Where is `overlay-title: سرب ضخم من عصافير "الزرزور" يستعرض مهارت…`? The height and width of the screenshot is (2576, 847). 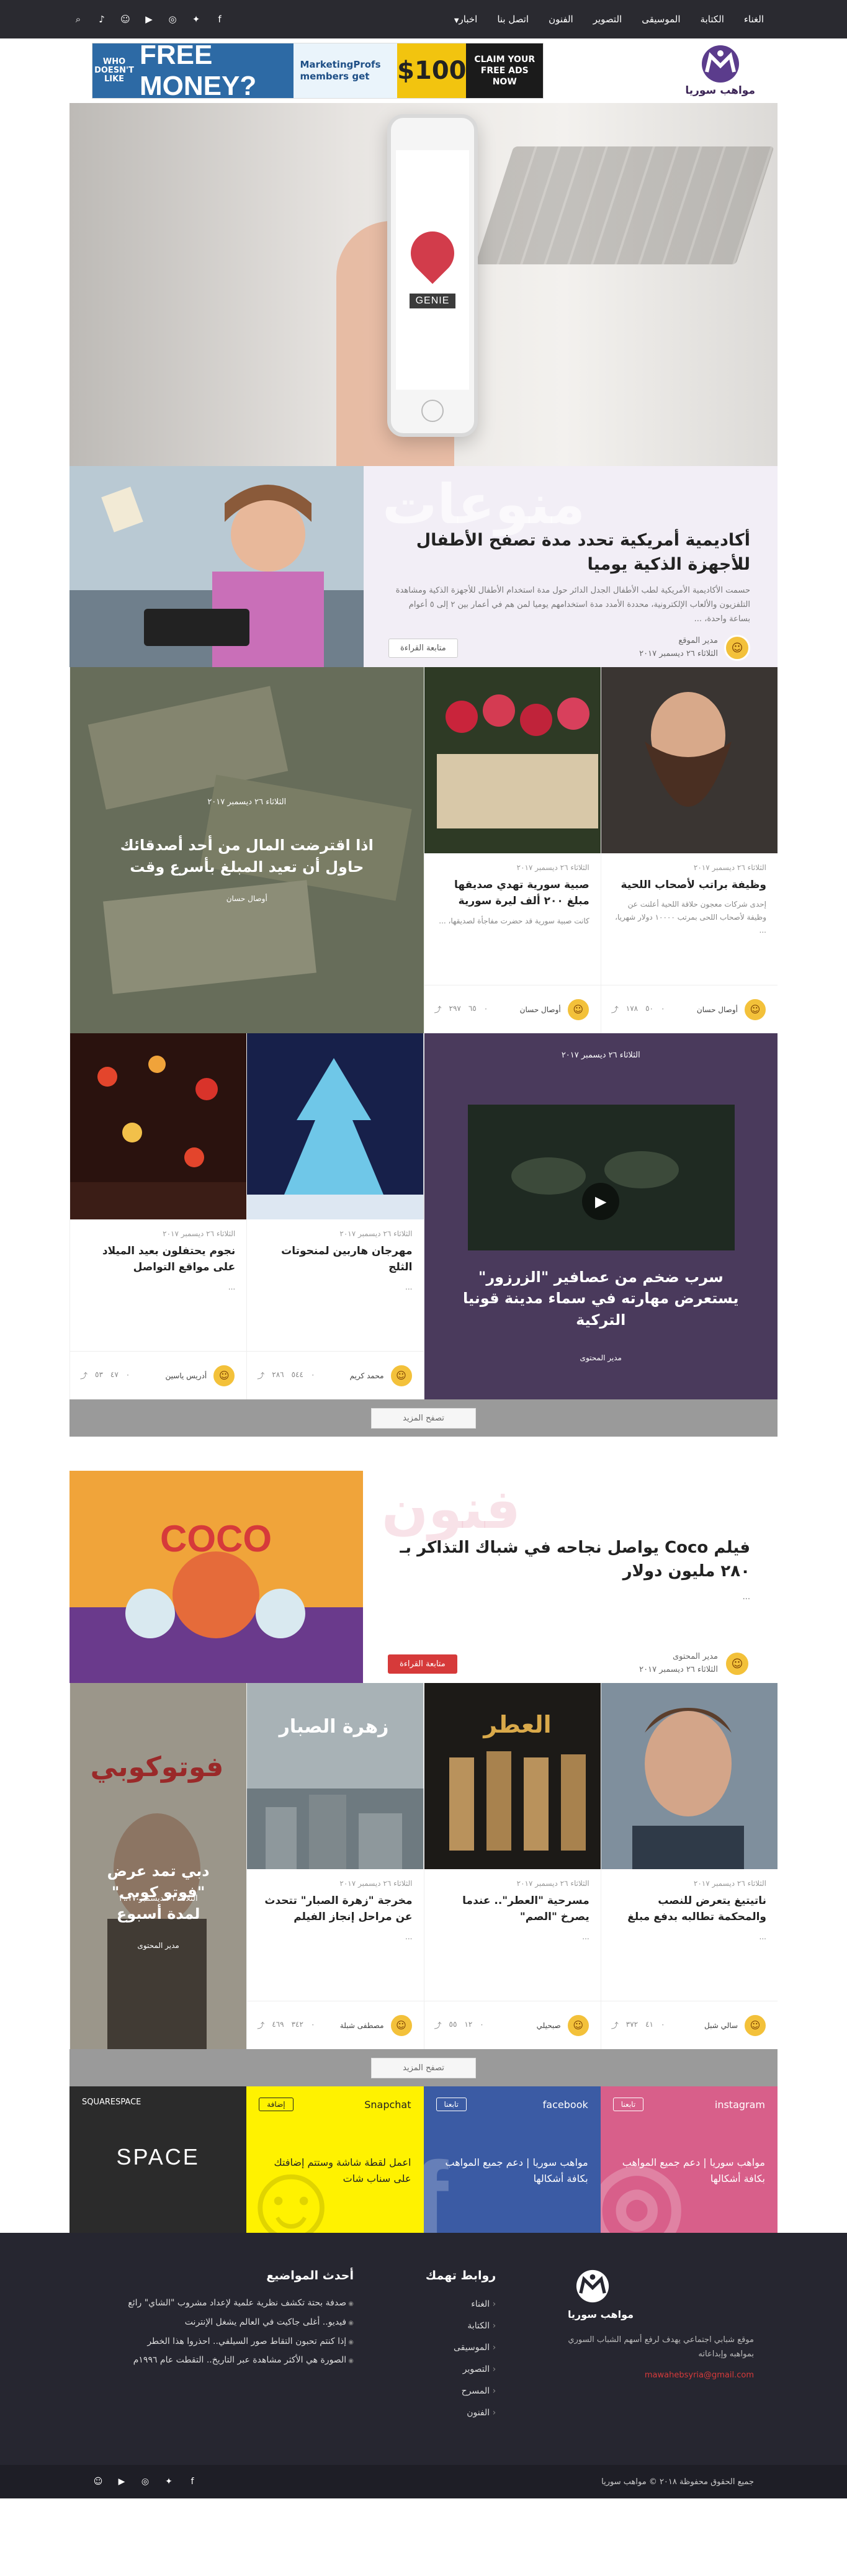
overlay-title: سرب ضخم من عصافير "الزرزور" يستعرض مهارت… is located at coordinates (601, 1299).